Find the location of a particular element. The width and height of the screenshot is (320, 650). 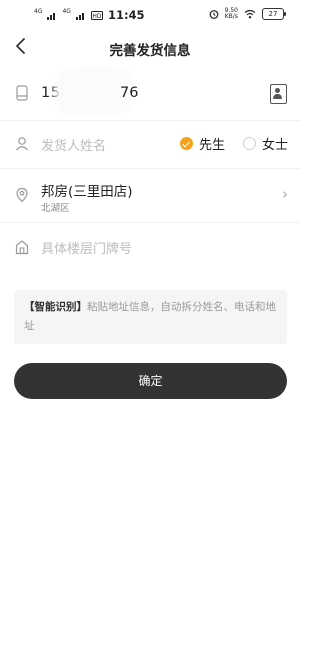

nav-bar: 完善发货信息 is located at coordinates (150, 48).